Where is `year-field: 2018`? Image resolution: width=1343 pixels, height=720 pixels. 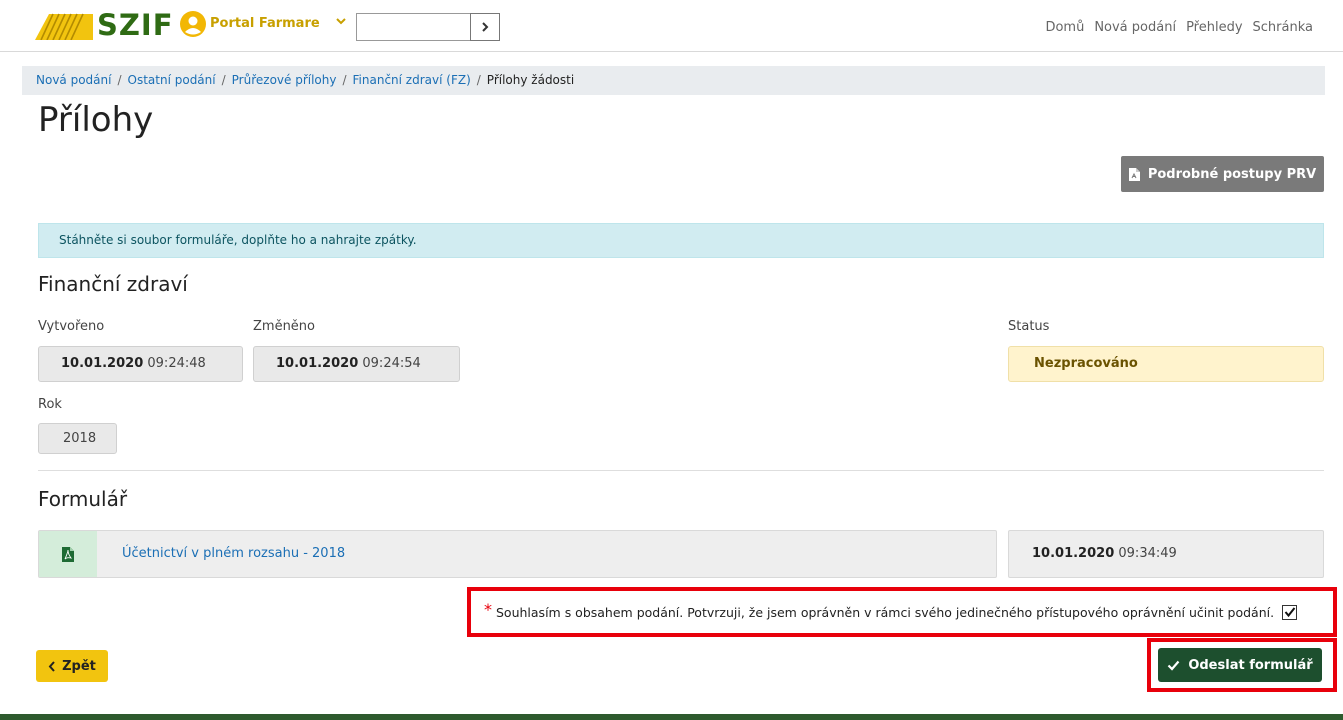 year-field: 2018 is located at coordinates (77, 438).